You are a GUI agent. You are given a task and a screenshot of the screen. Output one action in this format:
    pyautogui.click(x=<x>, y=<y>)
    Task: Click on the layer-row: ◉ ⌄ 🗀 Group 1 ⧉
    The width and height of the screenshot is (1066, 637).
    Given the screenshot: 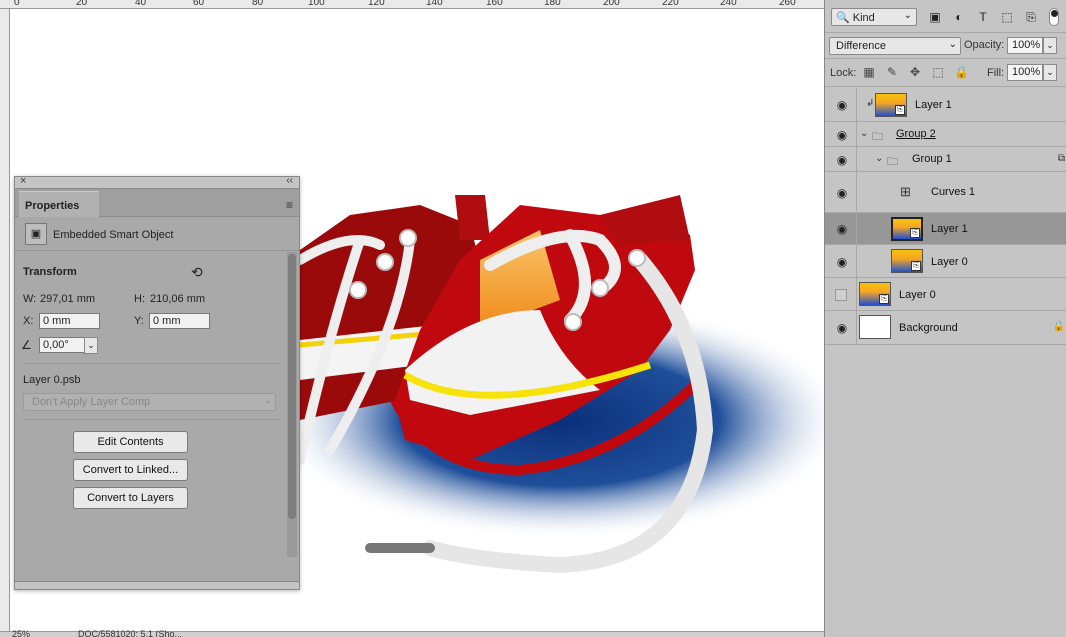 What is the action you would take?
    pyautogui.click(x=945, y=159)
    